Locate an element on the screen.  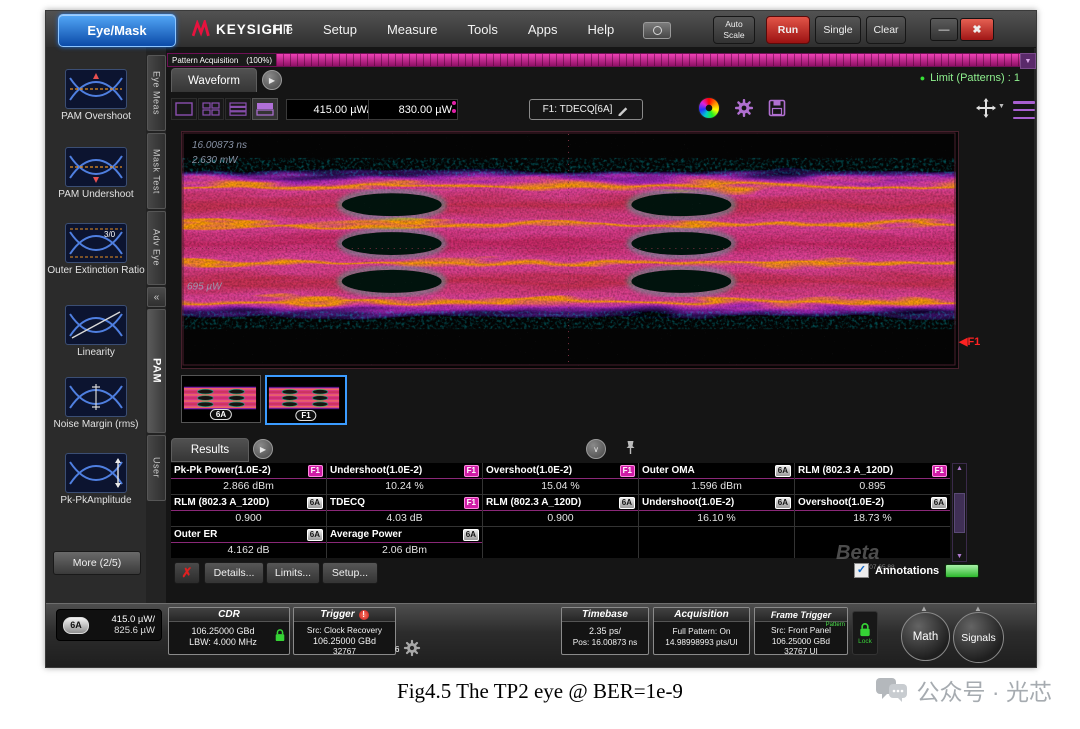
signals-button: Signals is located at coordinates (978, 637).